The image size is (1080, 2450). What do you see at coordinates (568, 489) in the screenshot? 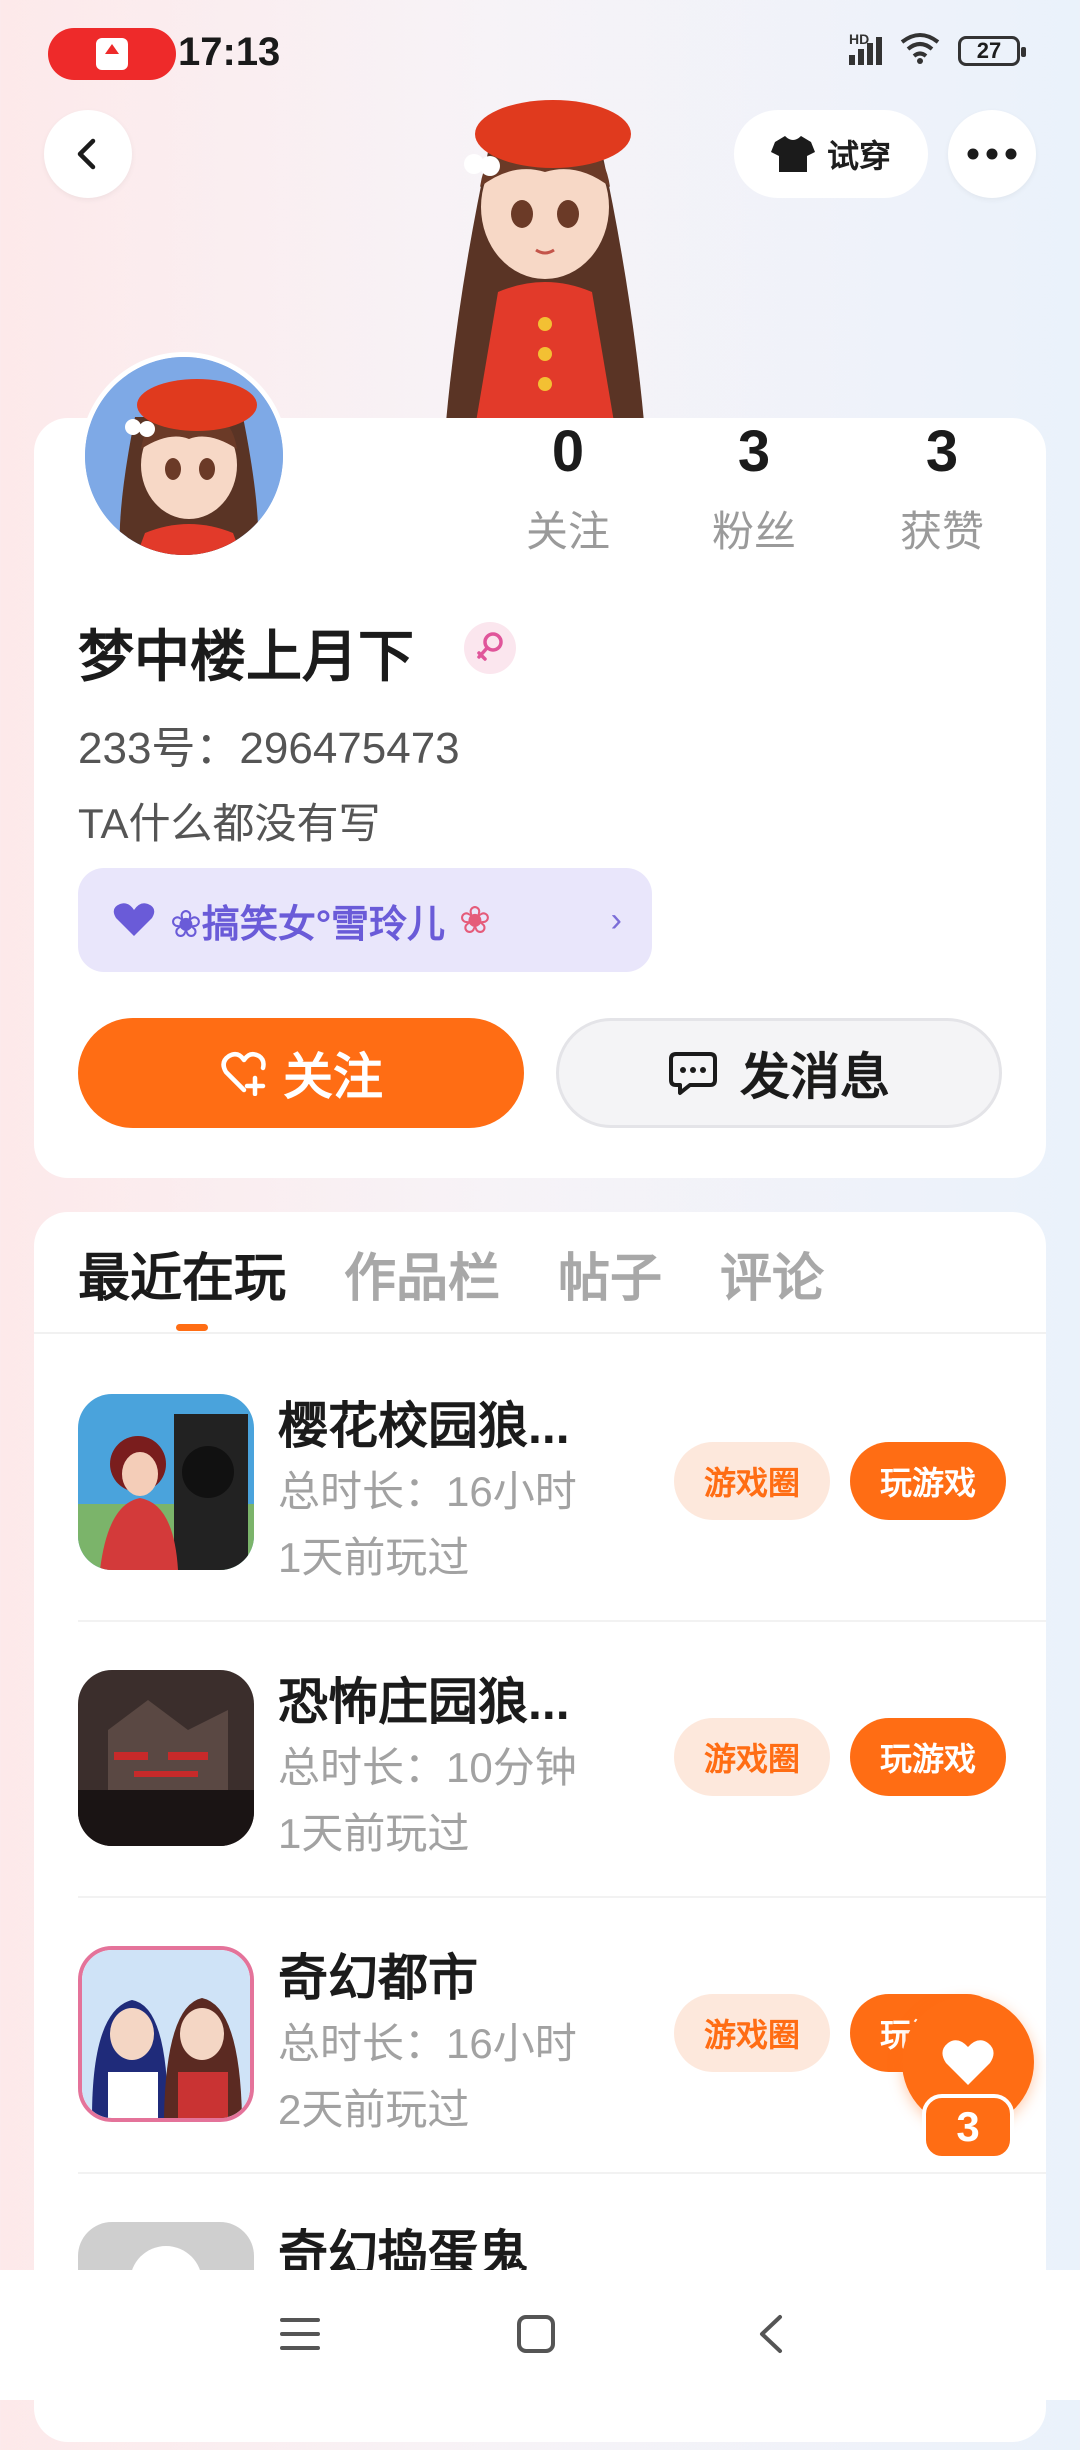
I see `stat-following: 0 关注` at bounding box center [568, 489].